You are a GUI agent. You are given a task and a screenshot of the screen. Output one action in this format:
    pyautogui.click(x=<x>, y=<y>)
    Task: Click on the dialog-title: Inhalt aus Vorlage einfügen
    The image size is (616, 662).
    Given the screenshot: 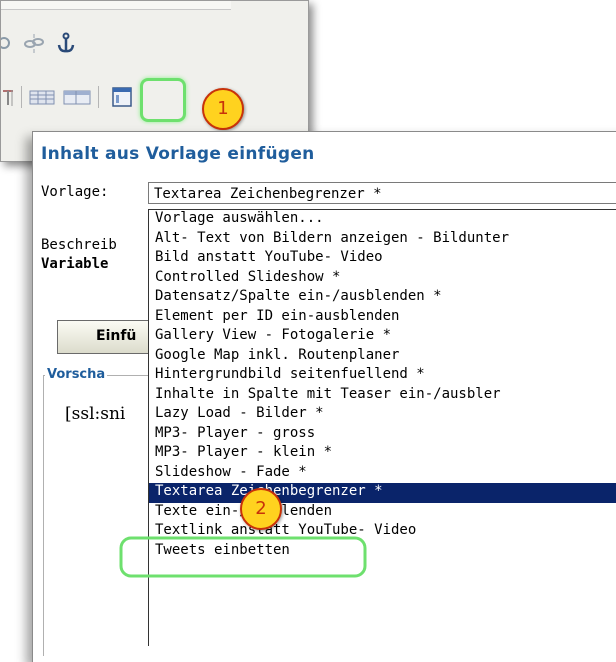 What is the action you would take?
    pyautogui.click(x=178, y=154)
    